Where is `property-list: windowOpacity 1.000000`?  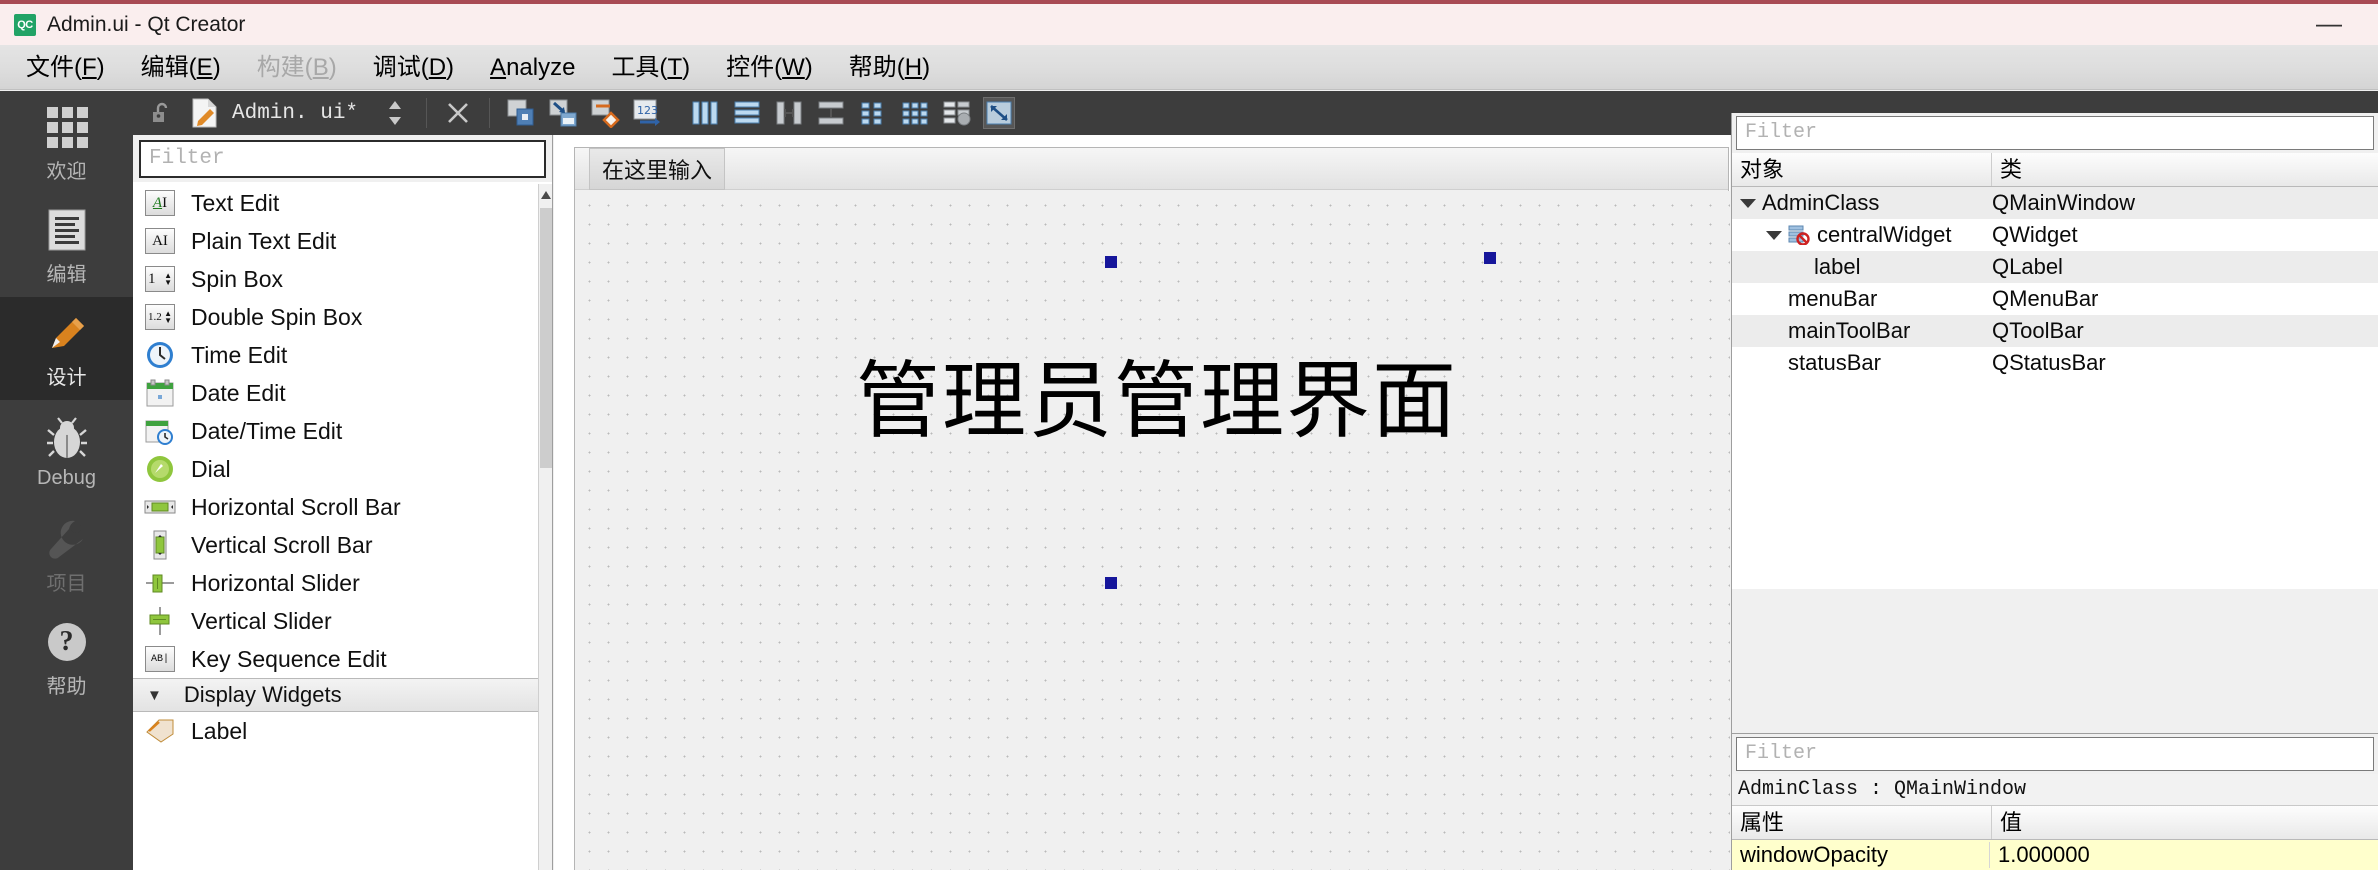
property-list: windowOpacity 1.000000 is located at coordinates (2055, 855).